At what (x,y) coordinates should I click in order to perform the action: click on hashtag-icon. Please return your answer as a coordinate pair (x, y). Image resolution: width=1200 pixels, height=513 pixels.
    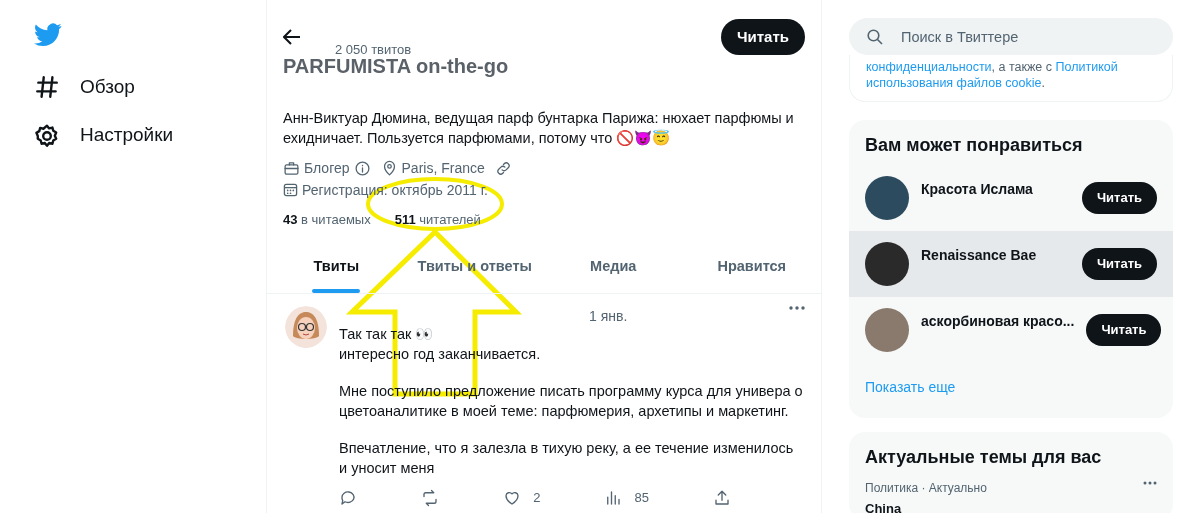
    Looking at the image, I should click on (47, 87).